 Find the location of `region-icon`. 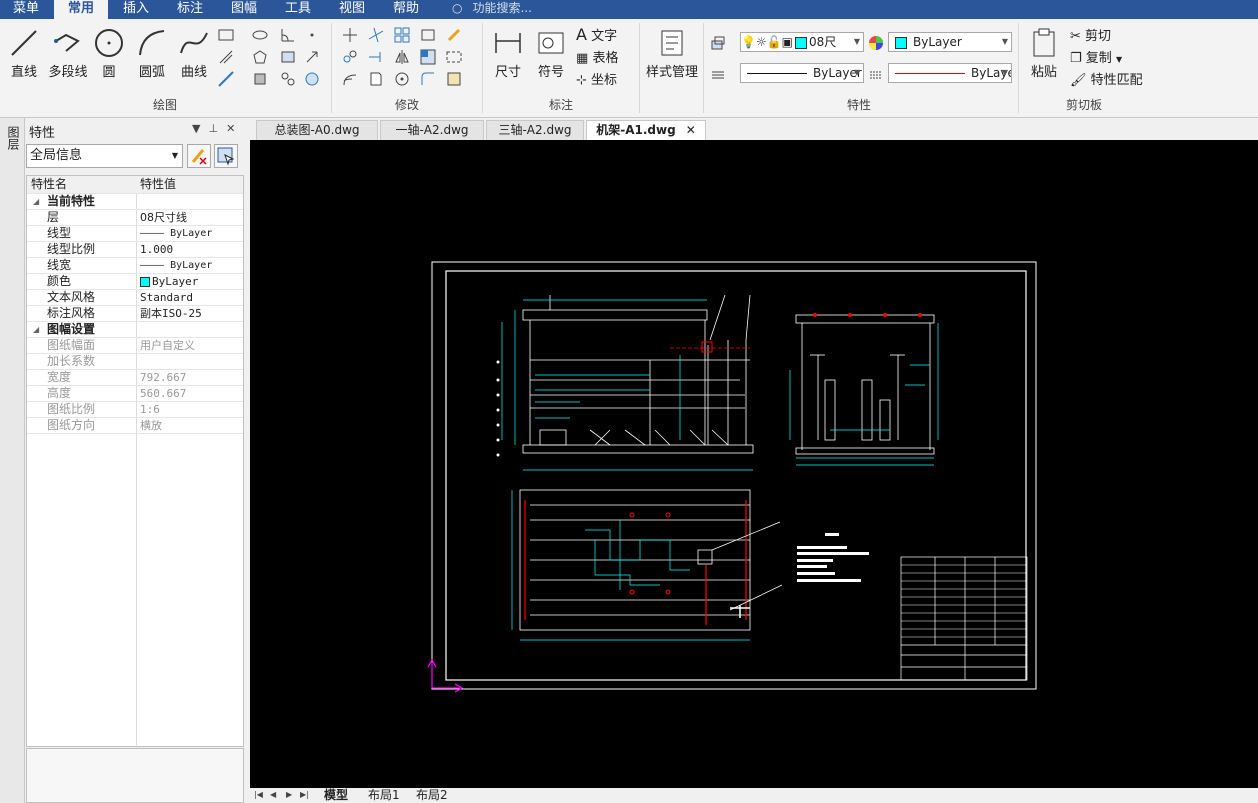

region-icon is located at coordinates (260, 79).